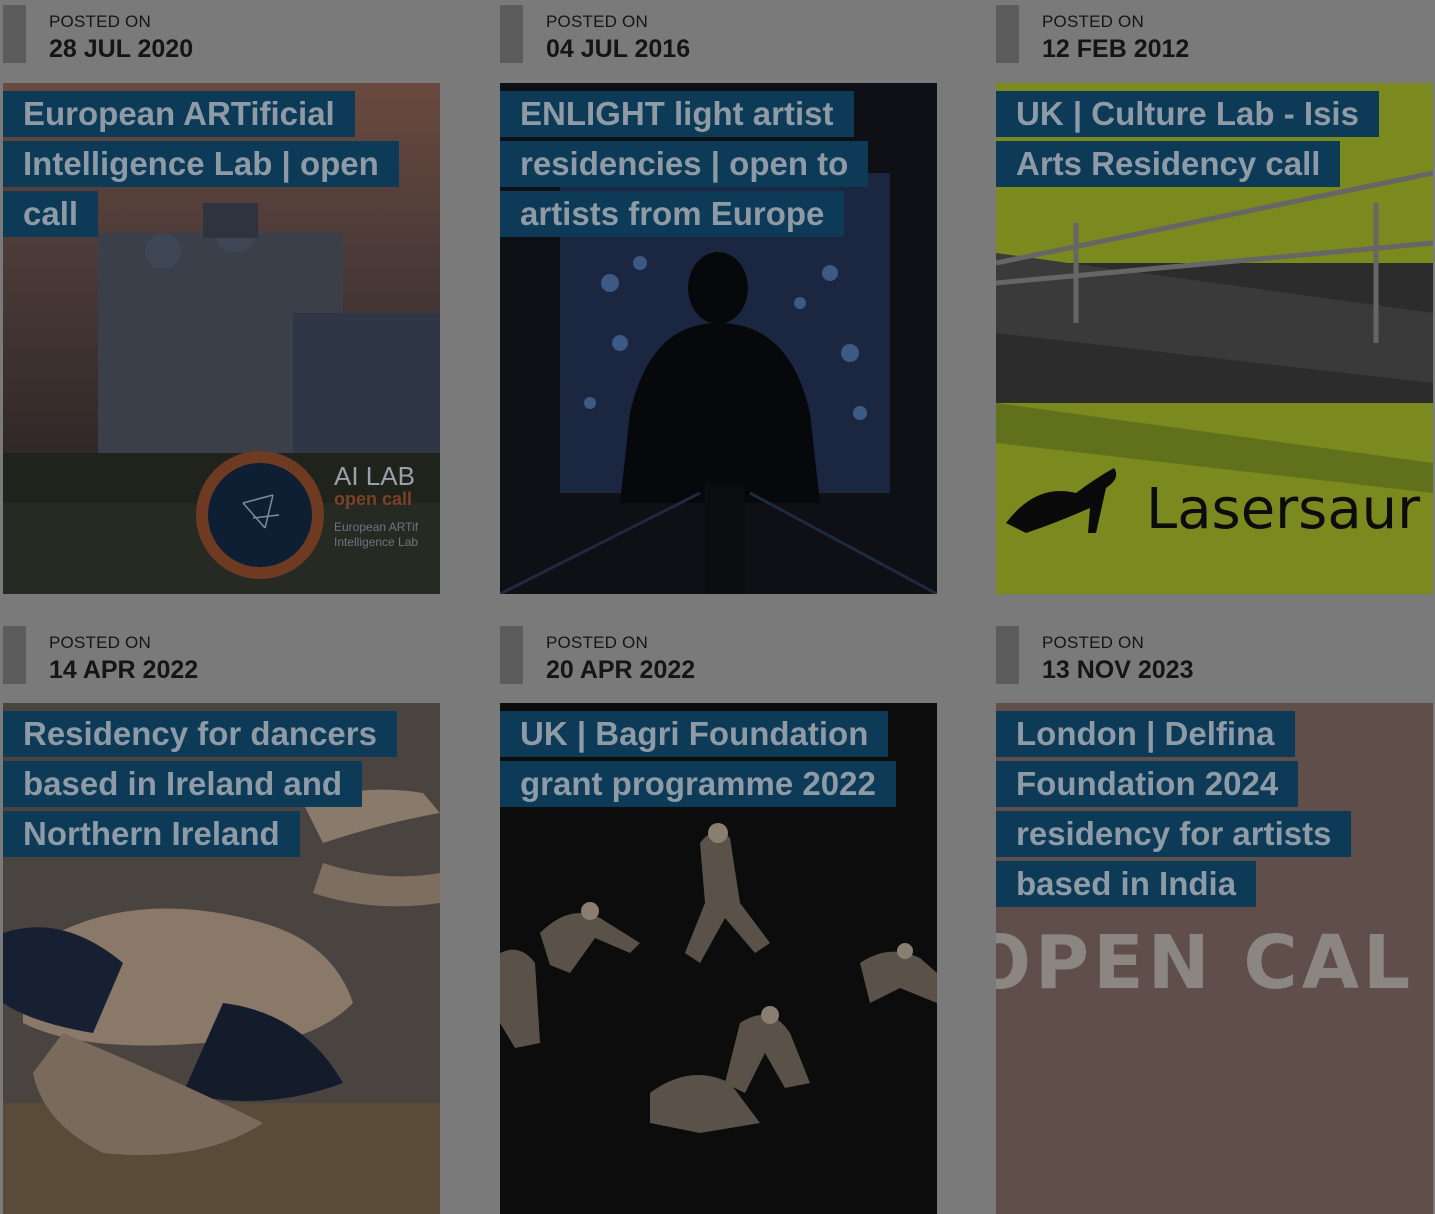  What do you see at coordinates (221, 660) in the screenshot?
I see `post-date-row: POSTED ON 14 APR 2022` at bounding box center [221, 660].